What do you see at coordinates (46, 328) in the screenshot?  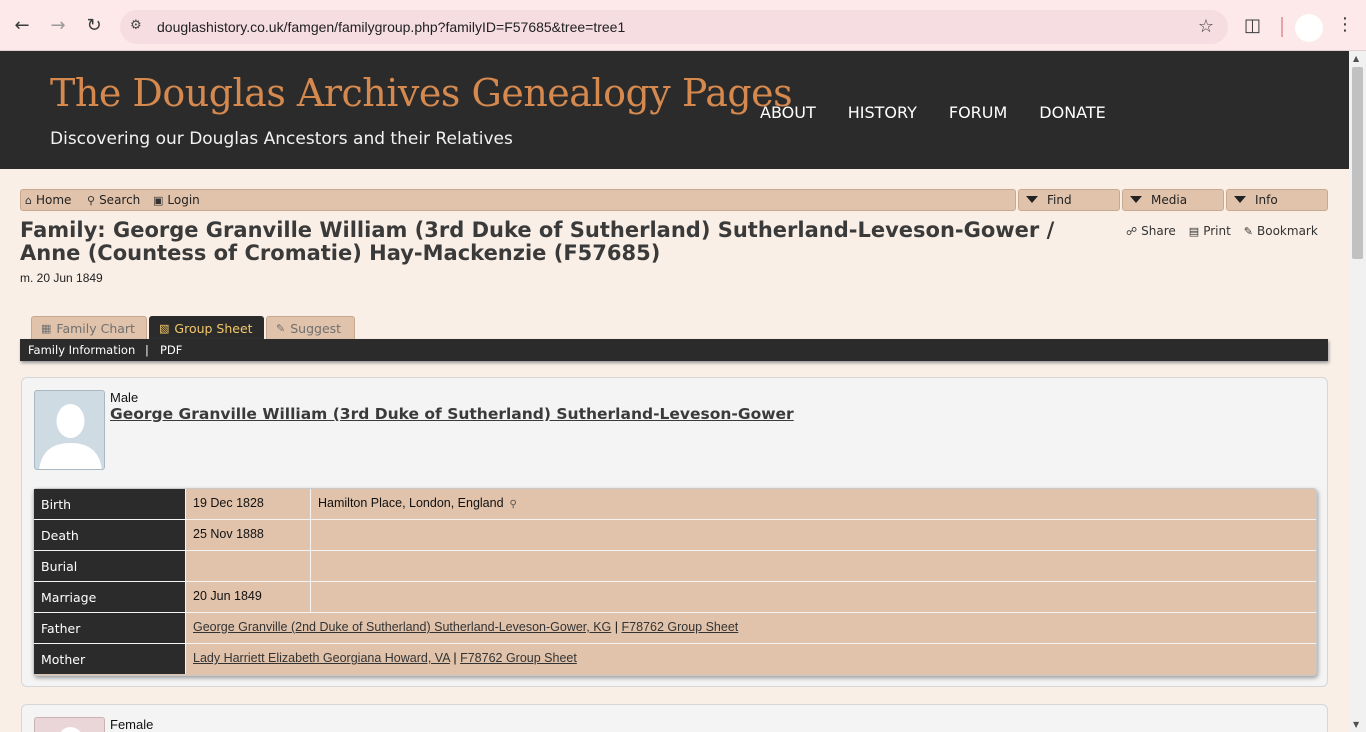 I see `family-chart-icon: ▦` at bounding box center [46, 328].